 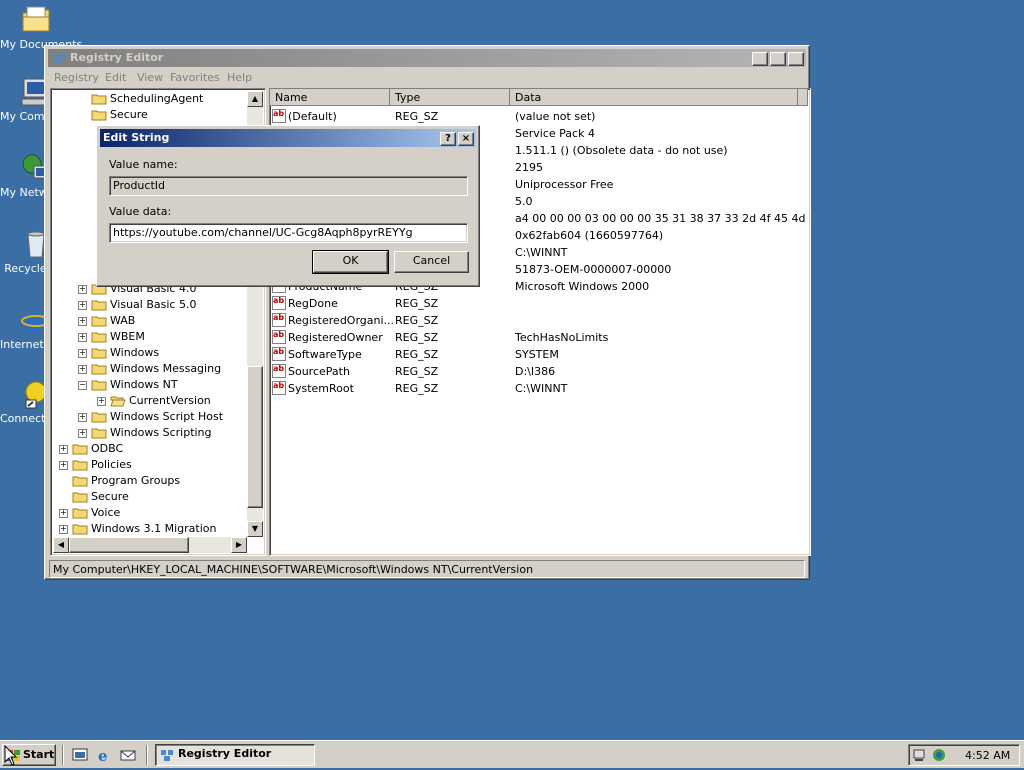 I want to click on tree-node-label: Windows NT, so click(x=144, y=384).